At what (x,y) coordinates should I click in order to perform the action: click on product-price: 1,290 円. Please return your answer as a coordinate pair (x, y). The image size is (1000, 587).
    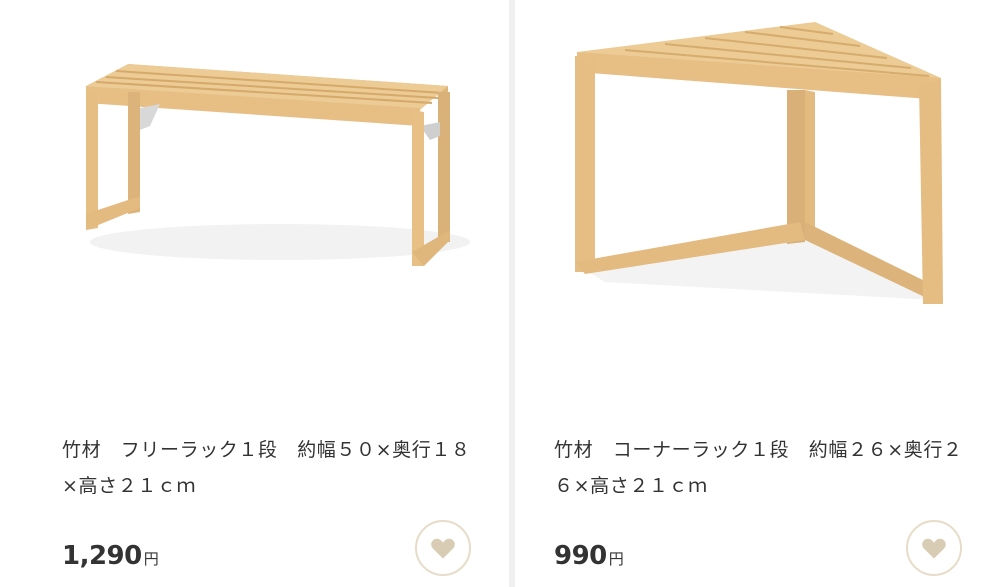
    Looking at the image, I should click on (110, 556).